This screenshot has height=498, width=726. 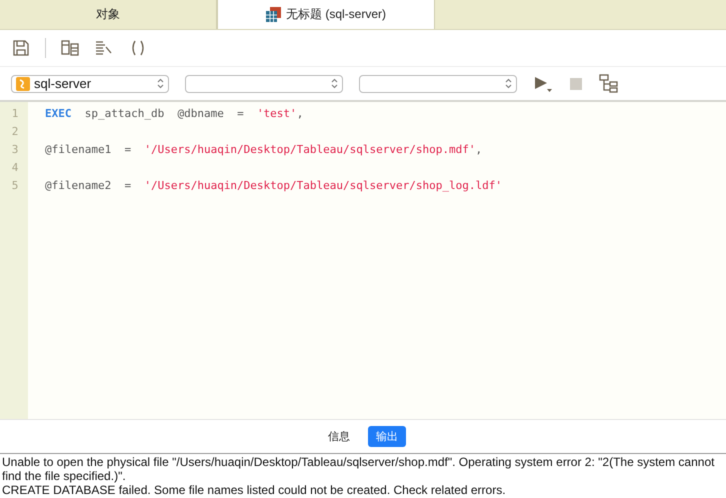 What do you see at coordinates (15, 150) in the screenshot?
I see `line-number: 3` at bounding box center [15, 150].